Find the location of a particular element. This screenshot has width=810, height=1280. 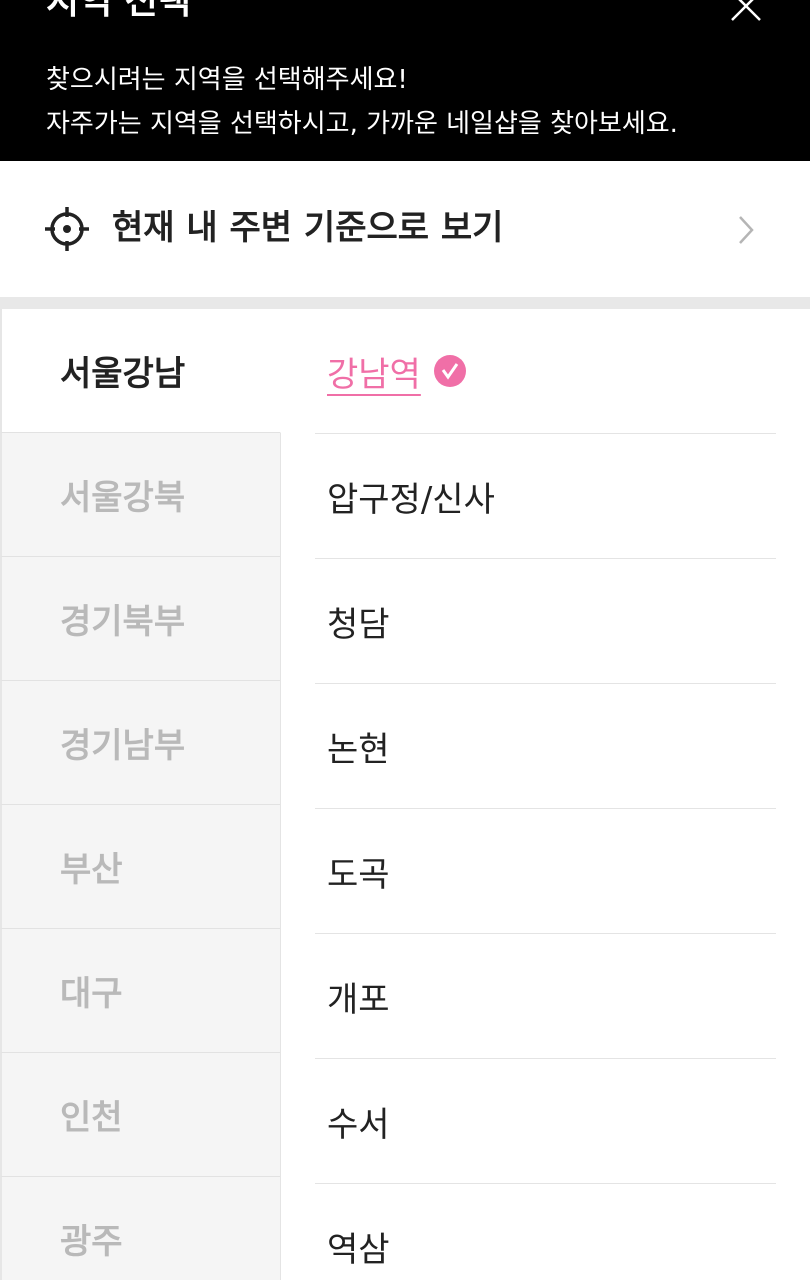

desc-line-2: 자주가는 지역을 선택하시고, 가까운 네일샵을 찾아보세요. is located at coordinates (362, 124).